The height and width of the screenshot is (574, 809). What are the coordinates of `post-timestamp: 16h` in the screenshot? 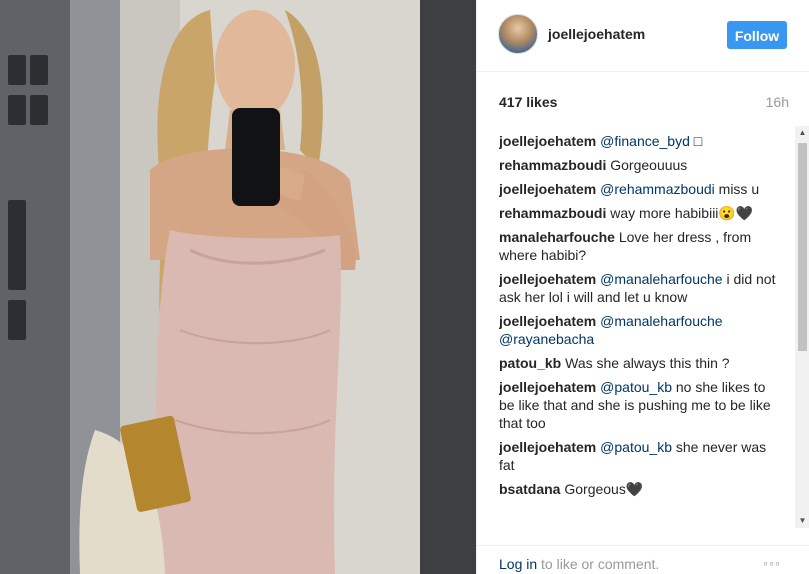 It's located at (777, 102).